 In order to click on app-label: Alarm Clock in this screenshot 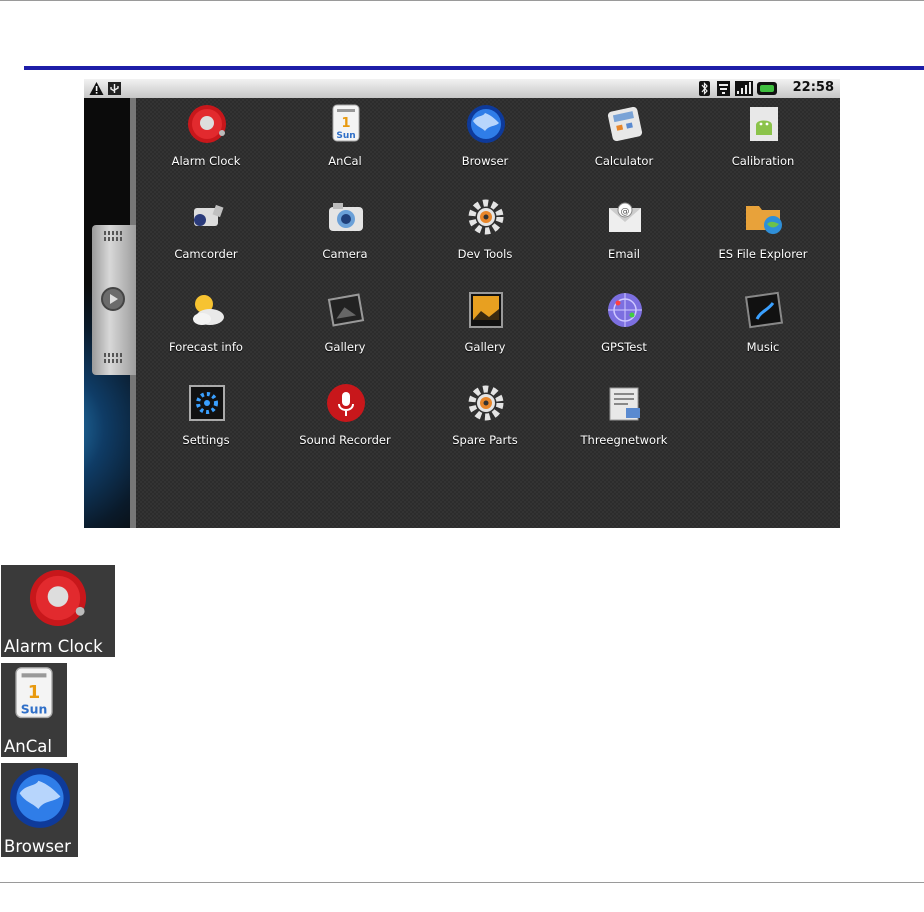, I will do `click(206, 161)`.